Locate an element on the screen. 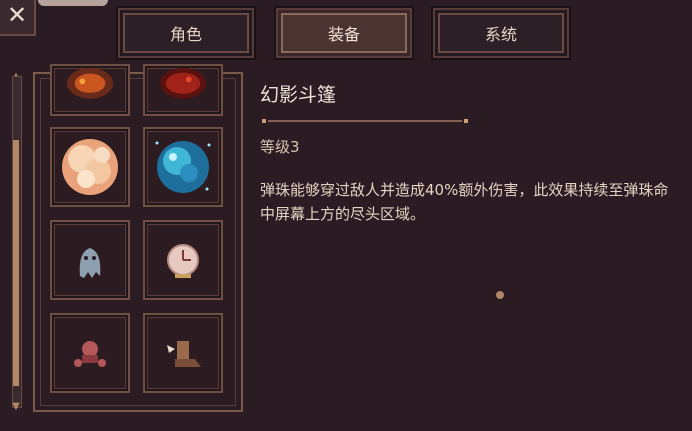 The image size is (692, 431). ember-orb-icon is located at coordinates (90, 83).